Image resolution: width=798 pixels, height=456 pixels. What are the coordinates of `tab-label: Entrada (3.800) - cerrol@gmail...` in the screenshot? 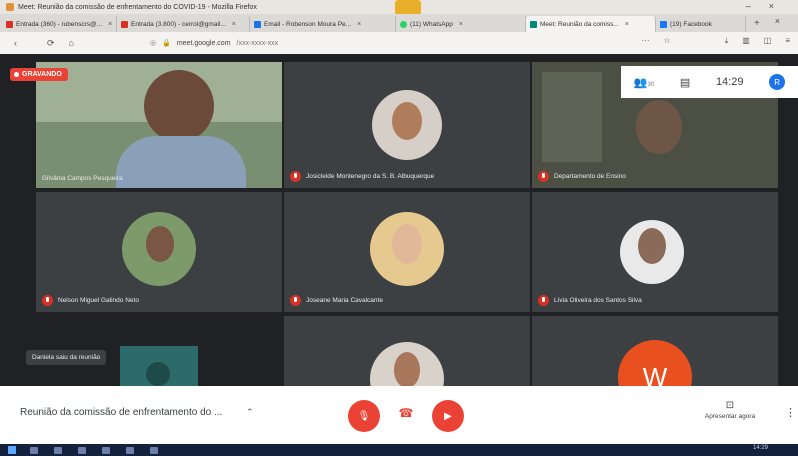 It's located at (178, 24).